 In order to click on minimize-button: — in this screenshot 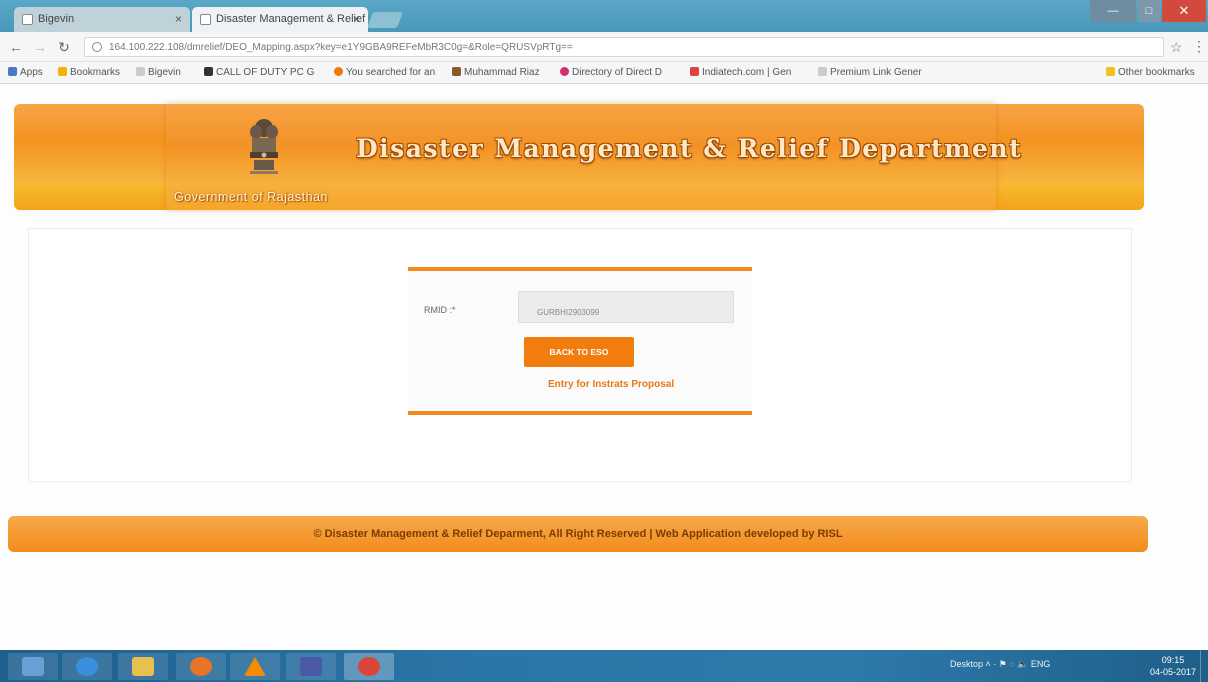, I will do `click(1113, 11)`.